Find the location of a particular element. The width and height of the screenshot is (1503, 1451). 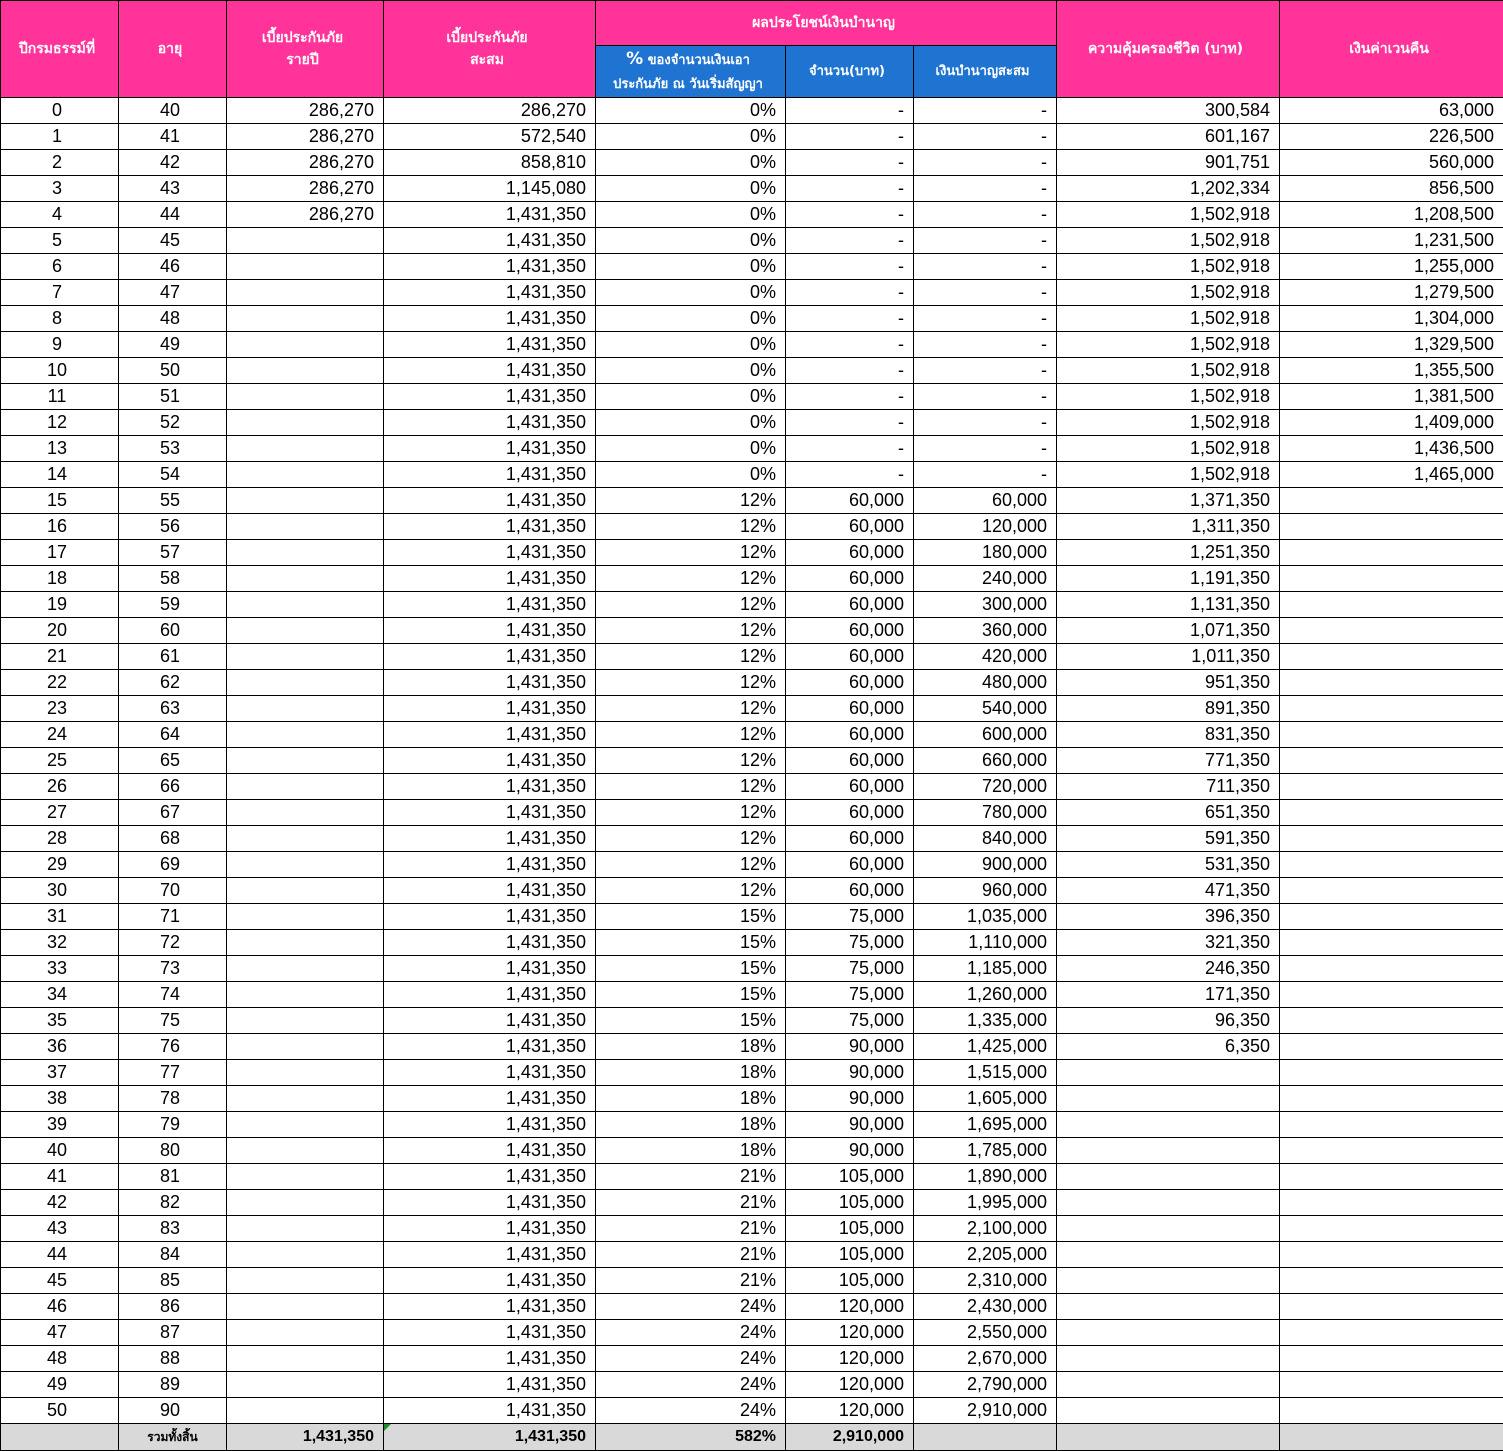

cell-age: 86 is located at coordinates (172, 1306).